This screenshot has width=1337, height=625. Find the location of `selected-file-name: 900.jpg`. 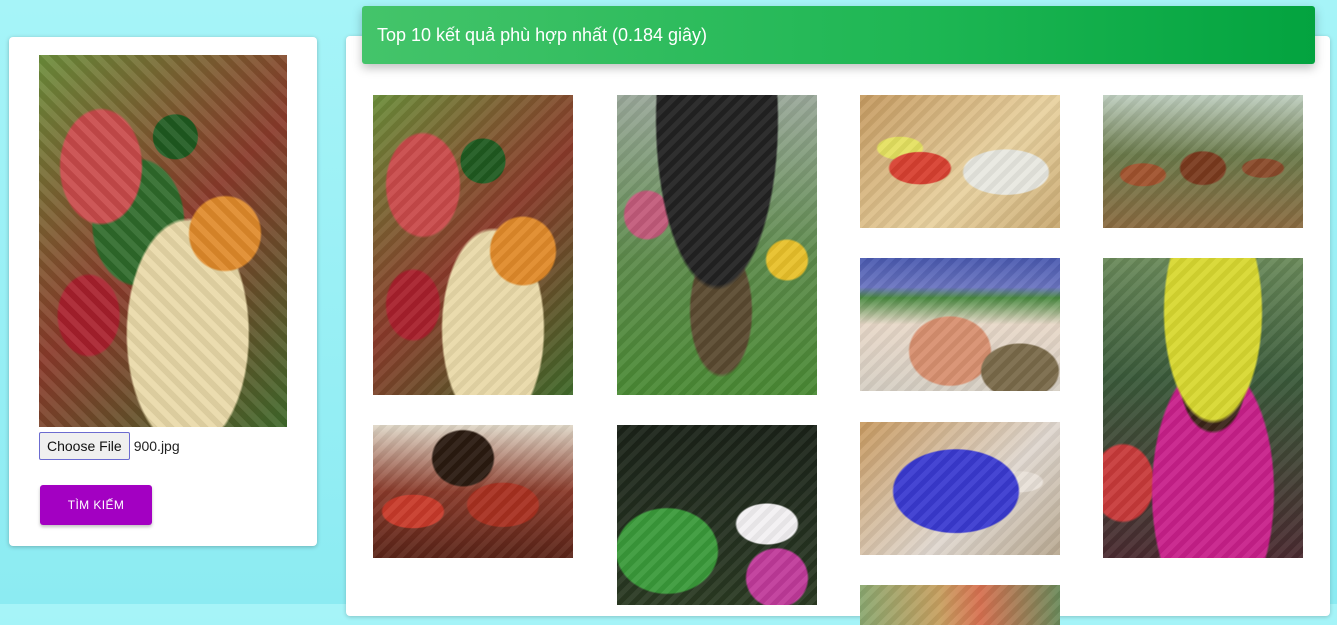

selected-file-name: 900.jpg is located at coordinates (156, 446).